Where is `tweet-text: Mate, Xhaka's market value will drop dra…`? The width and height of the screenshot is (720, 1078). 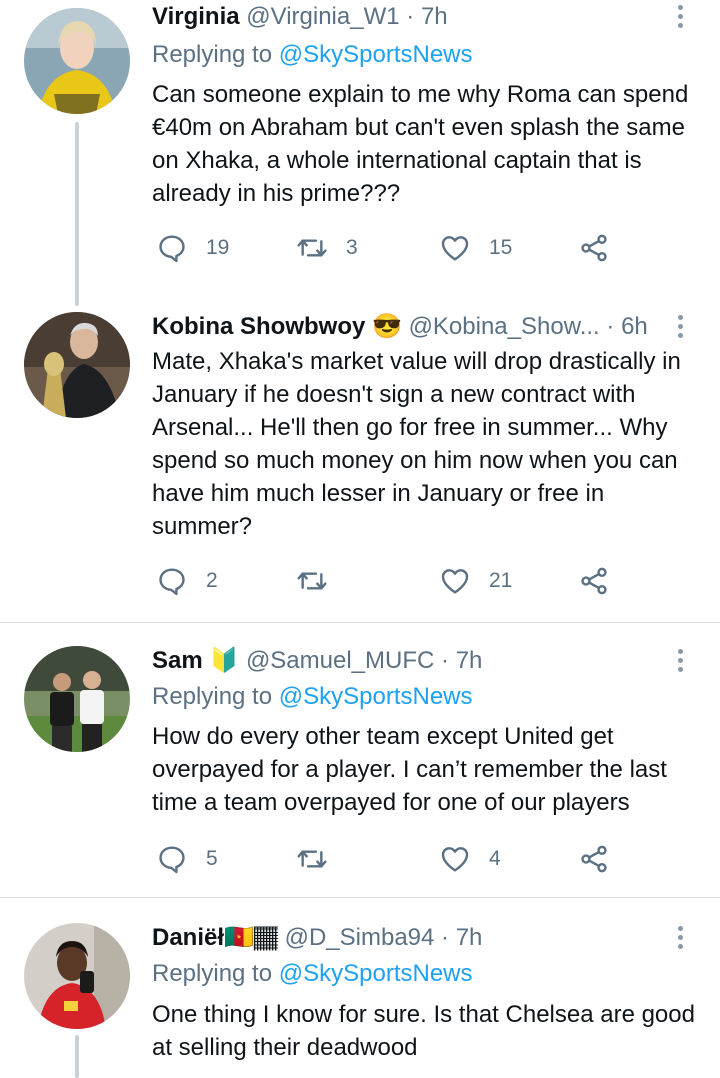
tweet-text: Mate, Xhaka's market value will drop dra… is located at coordinates (416, 444).